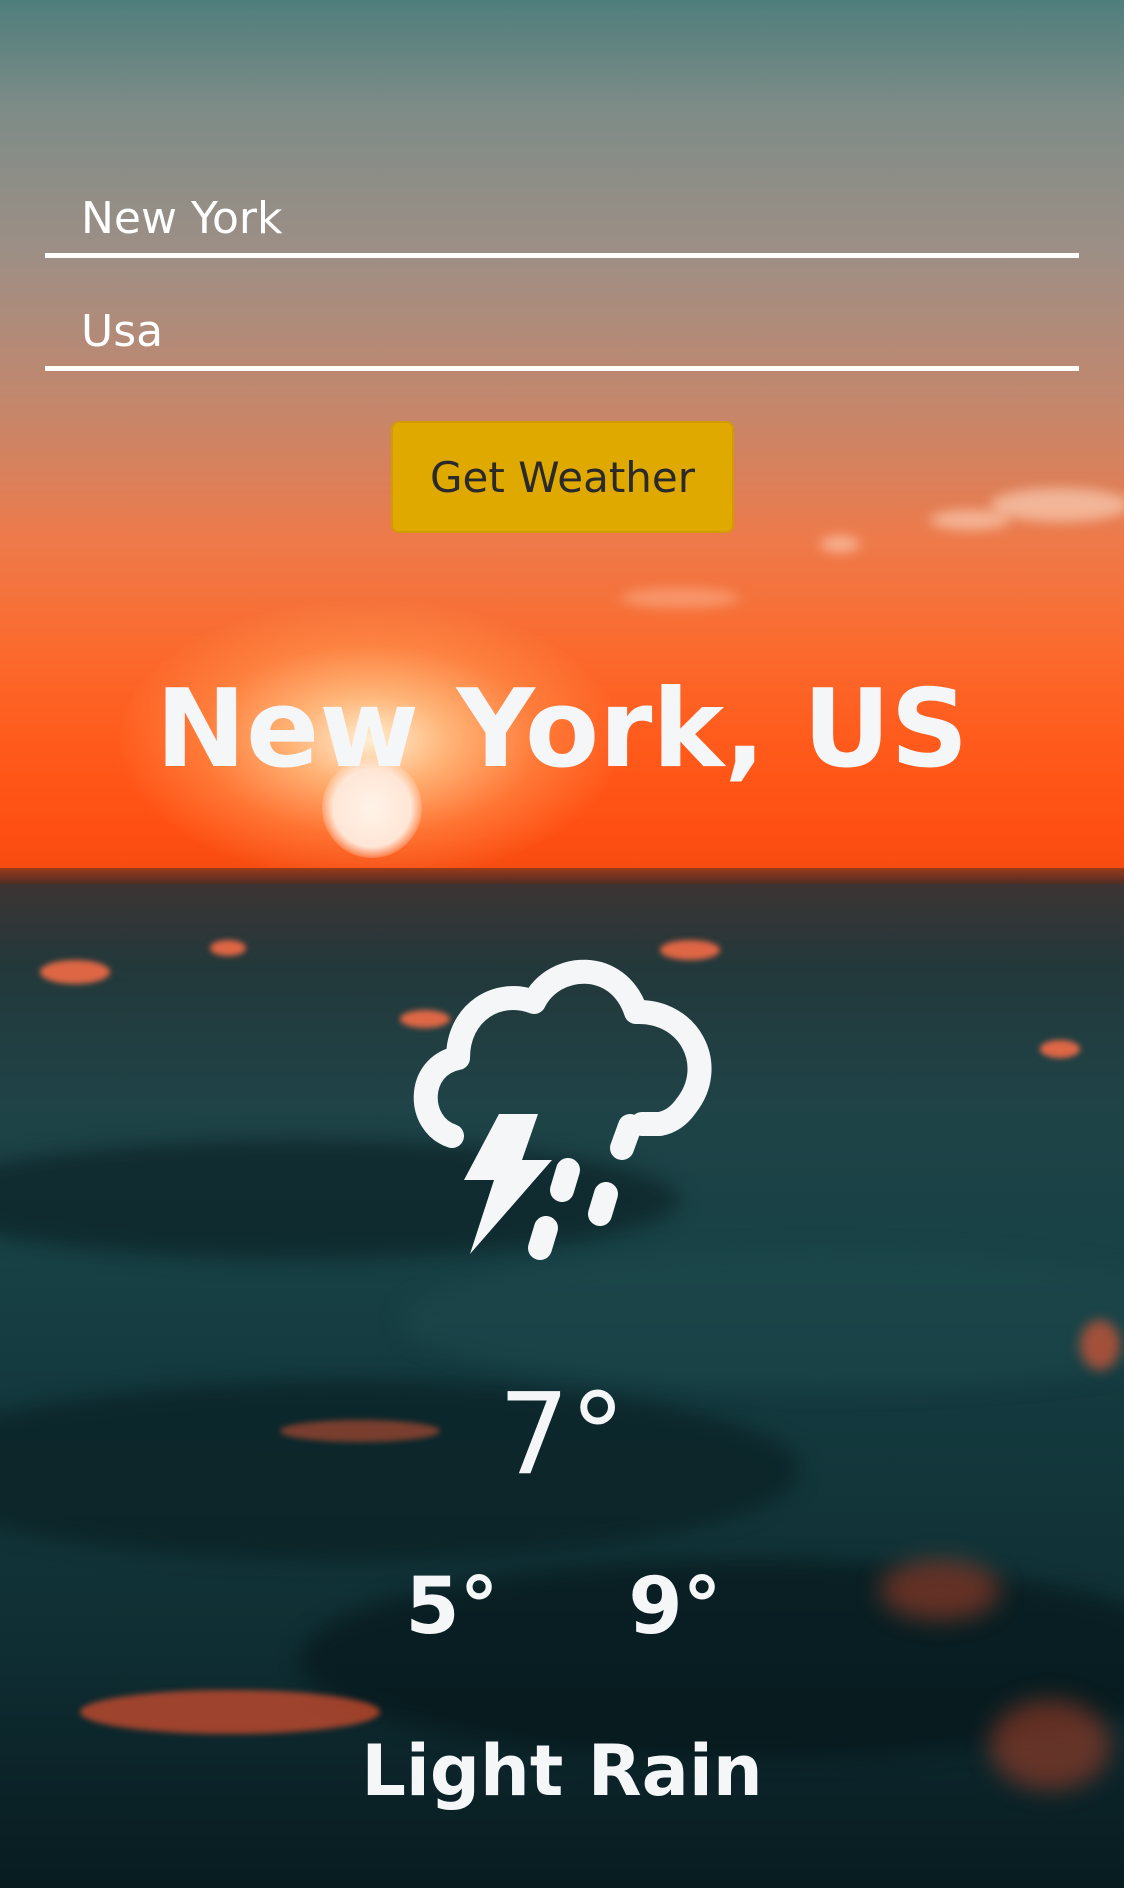 The image size is (1124, 1888). I want to click on current-temperature: 7°, so click(562, 1435).